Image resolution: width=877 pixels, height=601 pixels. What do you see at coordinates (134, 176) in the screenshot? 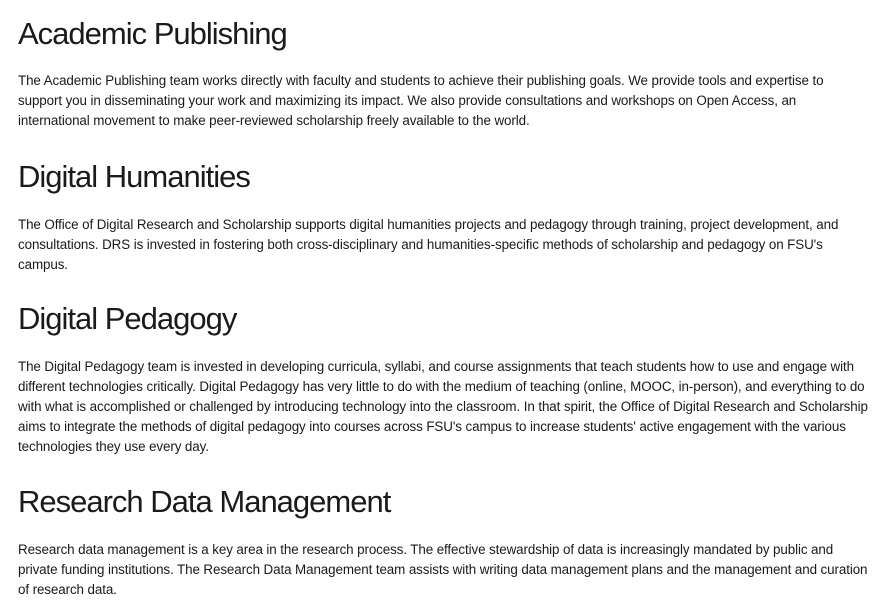
I see `section-title: Digital Humanities` at bounding box center [134, 176].